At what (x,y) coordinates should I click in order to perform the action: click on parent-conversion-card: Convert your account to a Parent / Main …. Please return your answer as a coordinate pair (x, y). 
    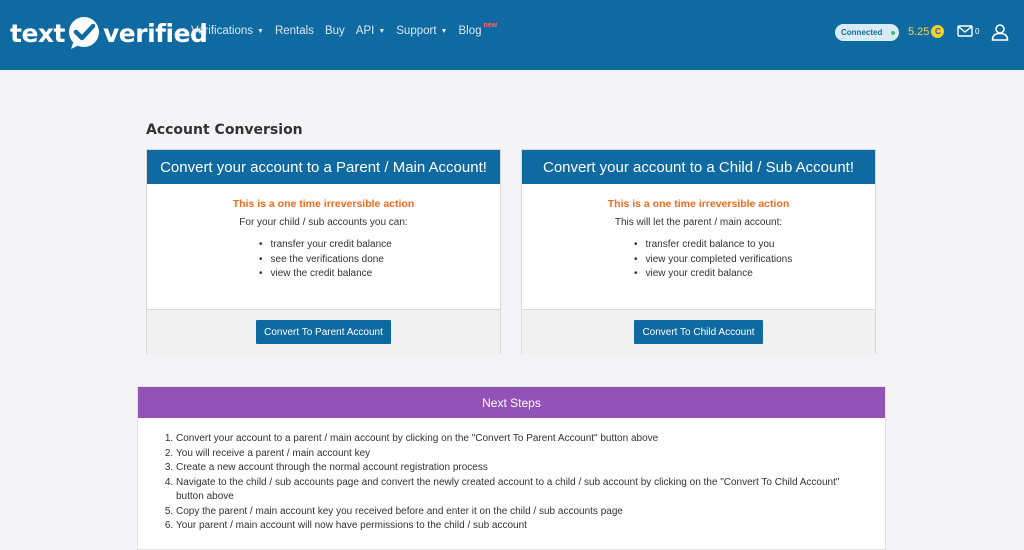
    Looking at the image, I should click on (323, 251).